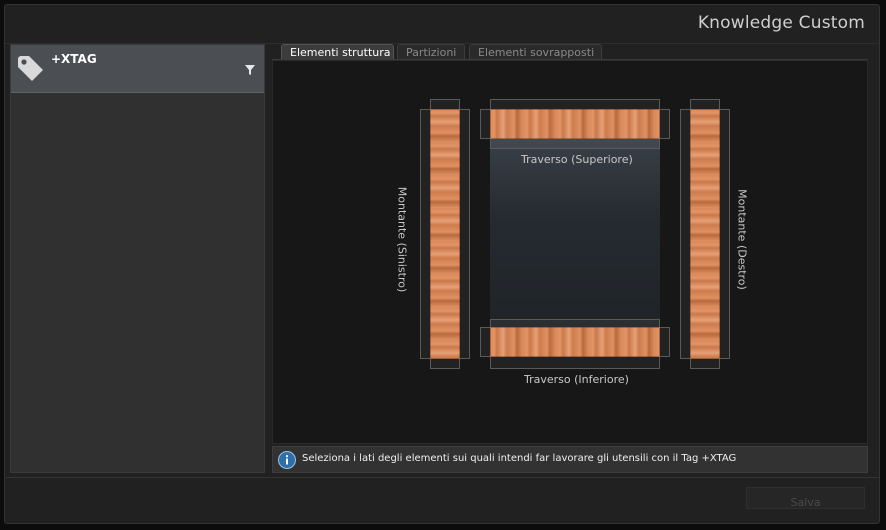  Describe the element at coordinates (402, 239) in the screenshot. I see `left-stile-label: Montante (Sinistro)` at that location.